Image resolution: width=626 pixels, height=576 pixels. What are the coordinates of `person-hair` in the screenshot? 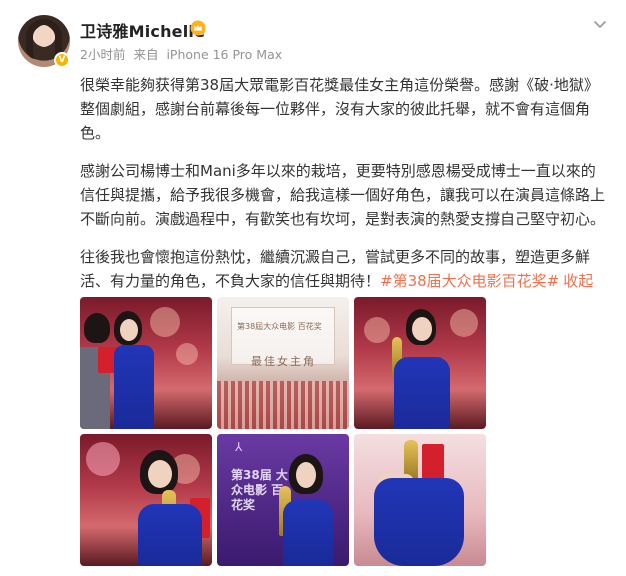 It's located at (97, 328).